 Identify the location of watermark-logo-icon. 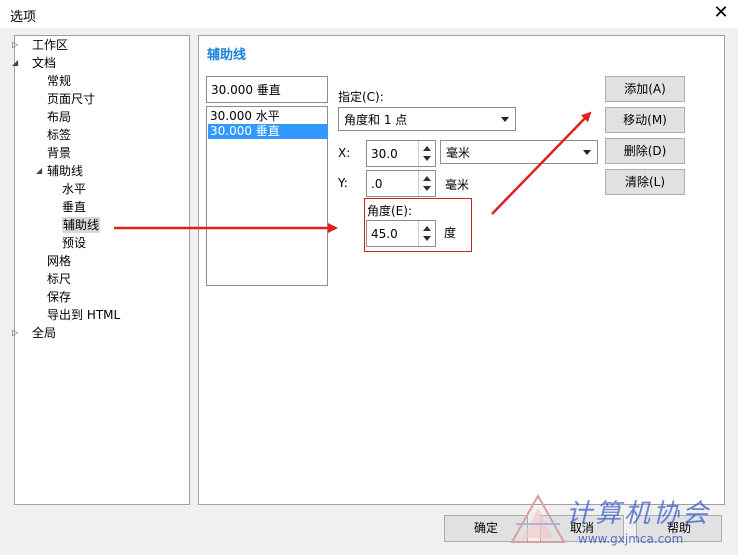
(538, 518).